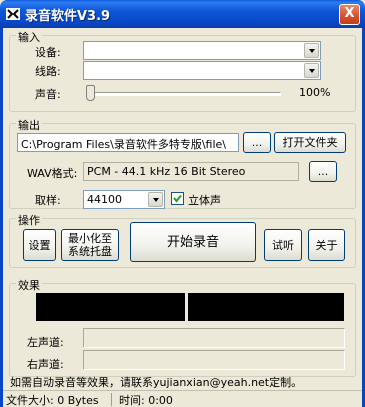  What do you see at coordinates (1, 217) in the screenshot?
I see `window-frame-left` at bounding box center [1, 217].